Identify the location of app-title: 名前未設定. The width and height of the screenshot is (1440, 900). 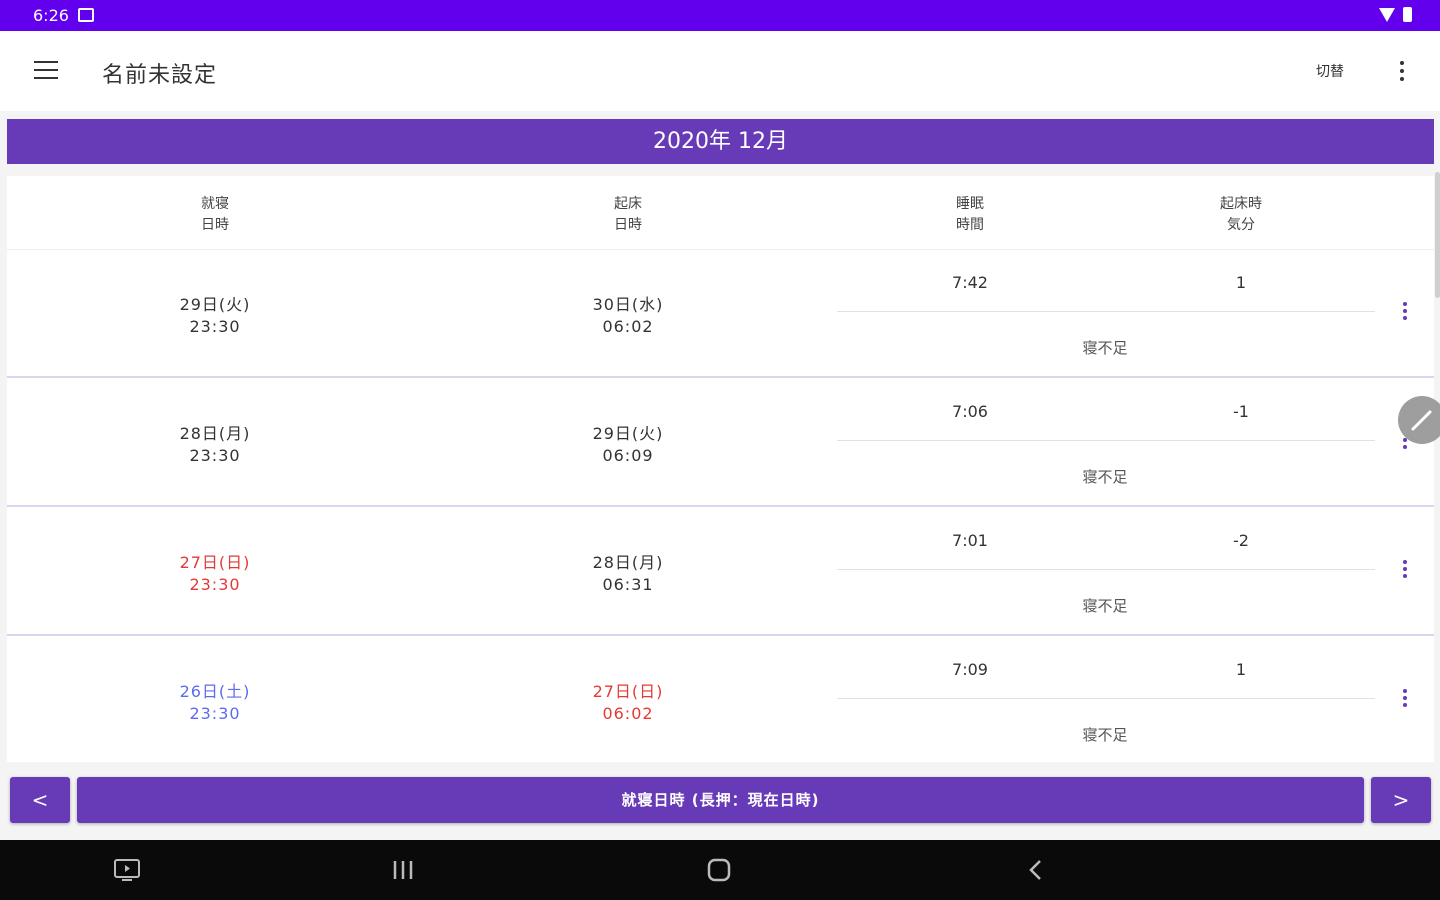
(160, 75).